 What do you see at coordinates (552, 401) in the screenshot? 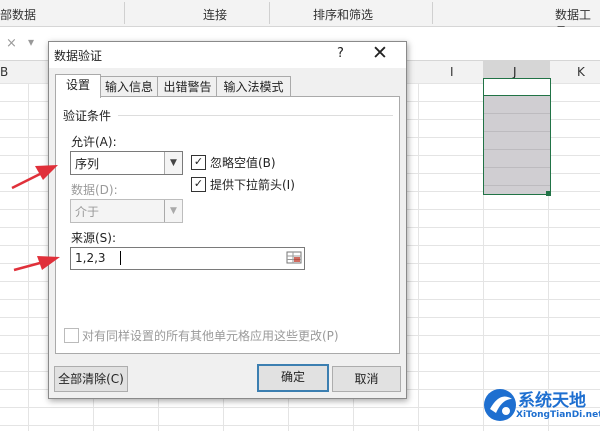
I see `watermark-title: 系统天地` at bounding box center [552, 401].